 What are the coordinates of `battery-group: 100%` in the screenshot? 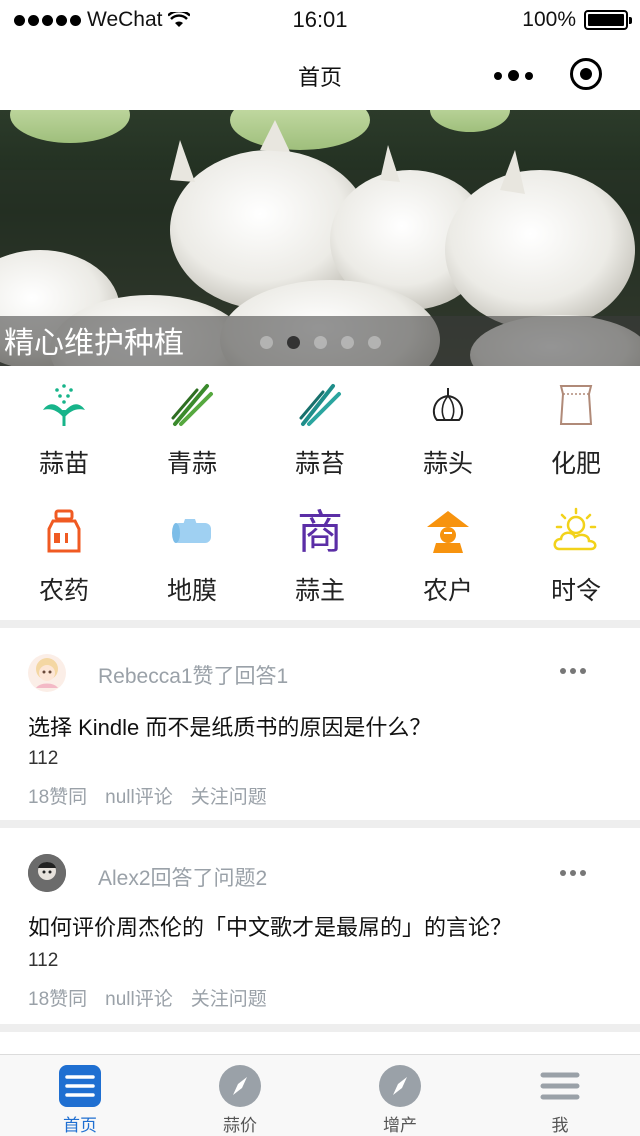 It's located at (577, 20).